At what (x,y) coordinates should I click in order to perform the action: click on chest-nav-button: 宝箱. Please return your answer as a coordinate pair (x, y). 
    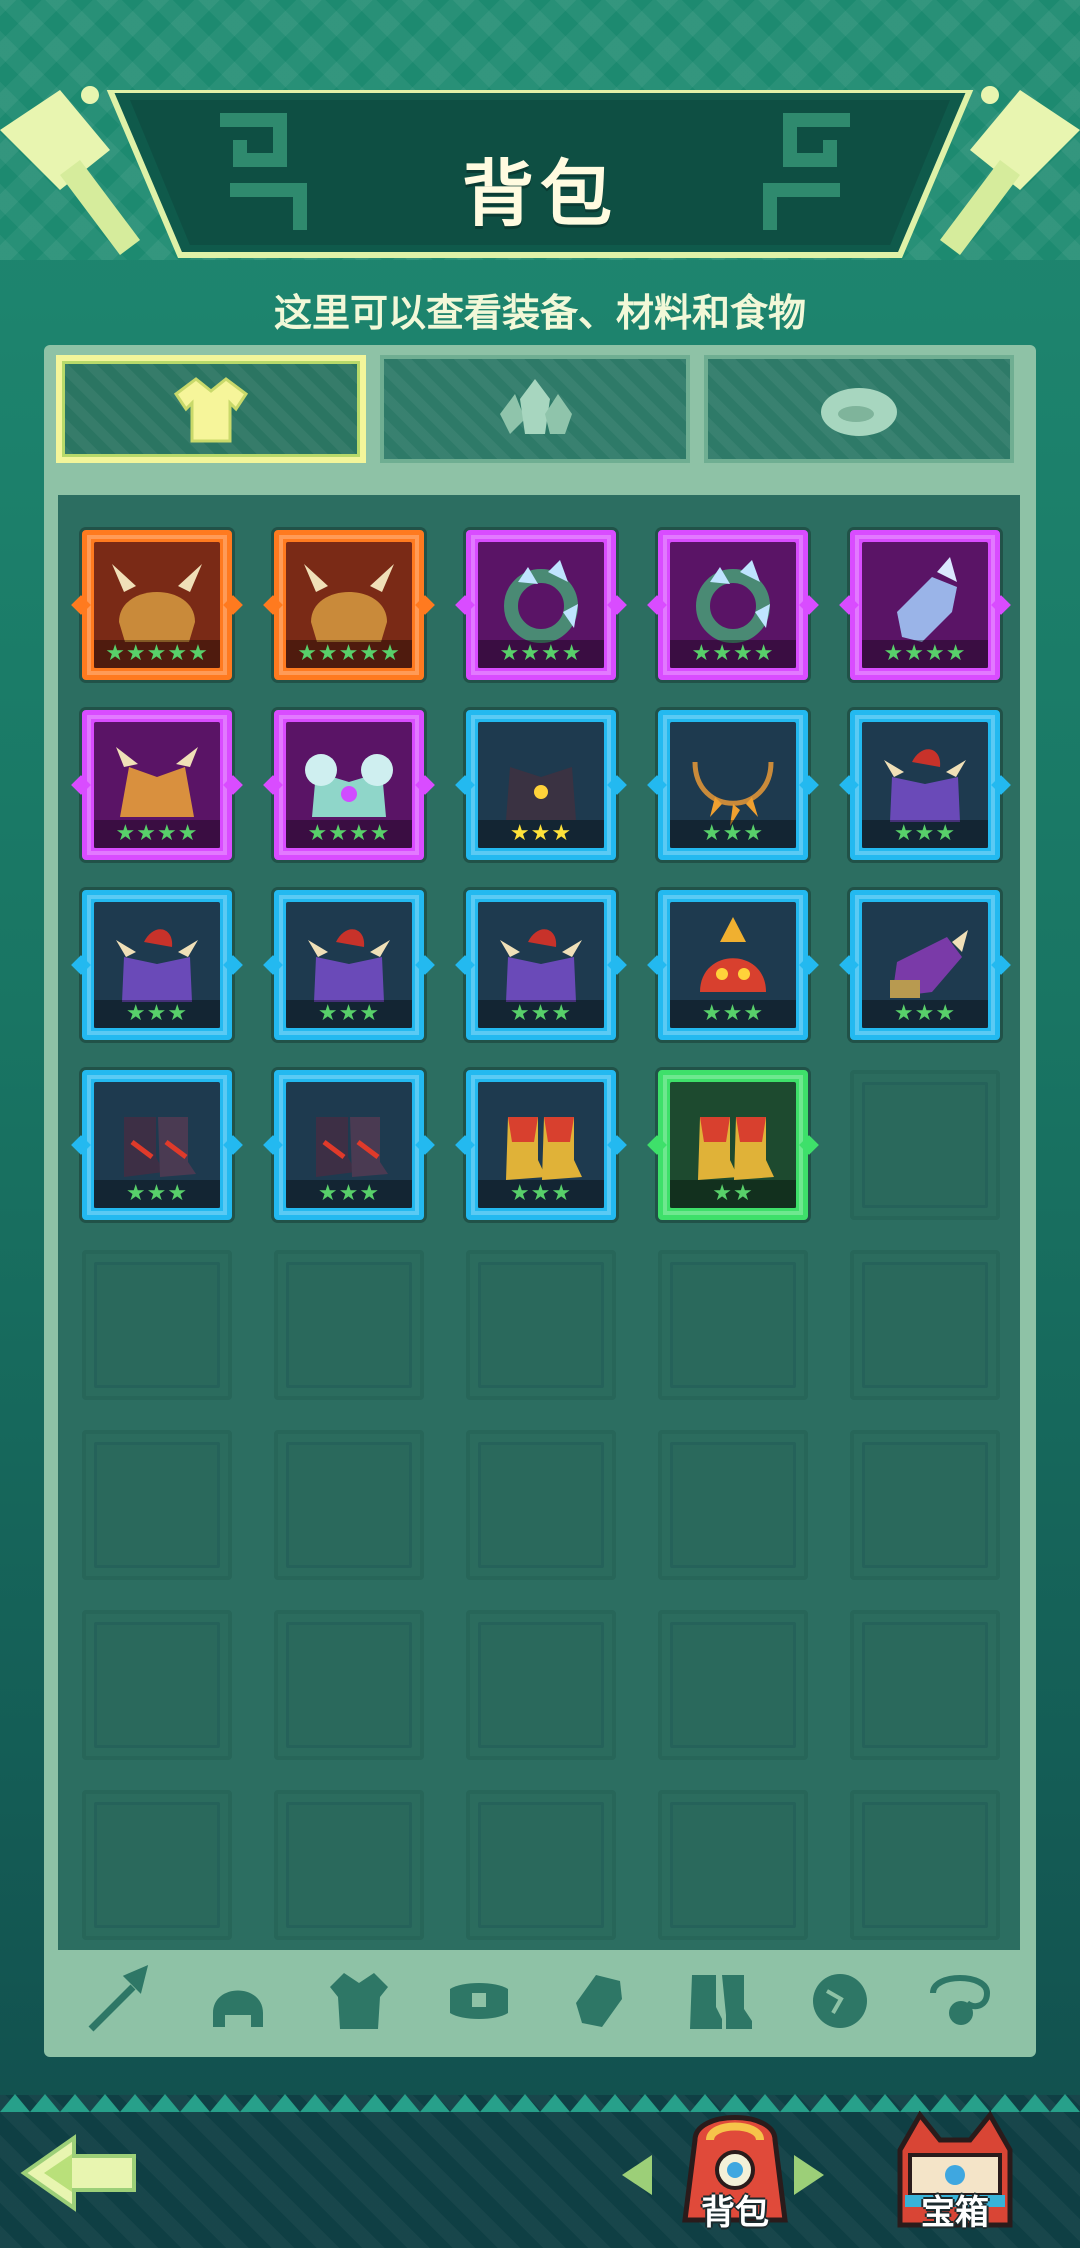
    Looking at the image, I should click on (955, 2170).